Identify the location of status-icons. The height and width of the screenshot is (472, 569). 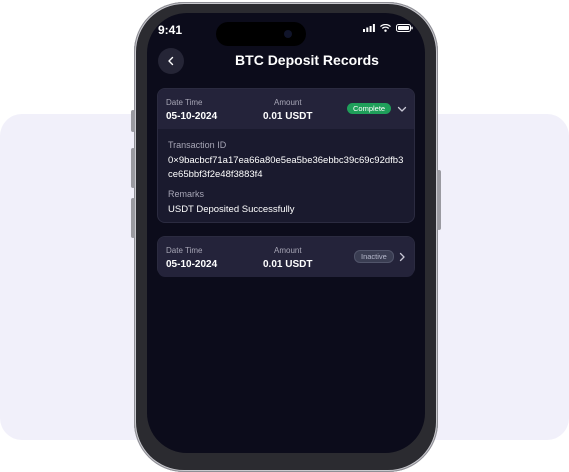
(388, 28).